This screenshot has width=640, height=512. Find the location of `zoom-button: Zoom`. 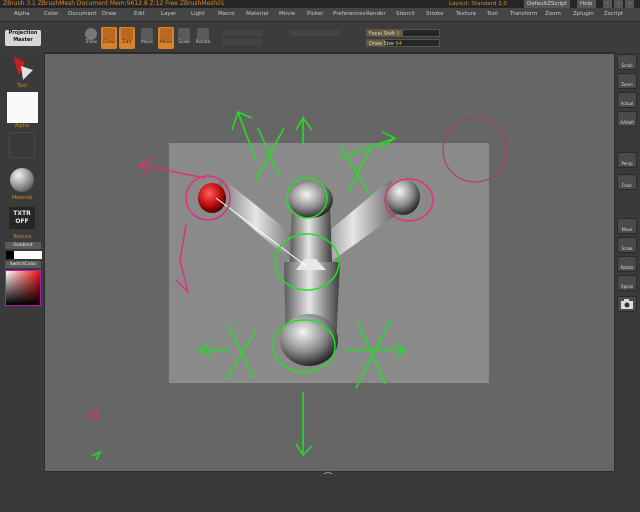

zoom-button: Zoom is located at coordinates (627, 81).